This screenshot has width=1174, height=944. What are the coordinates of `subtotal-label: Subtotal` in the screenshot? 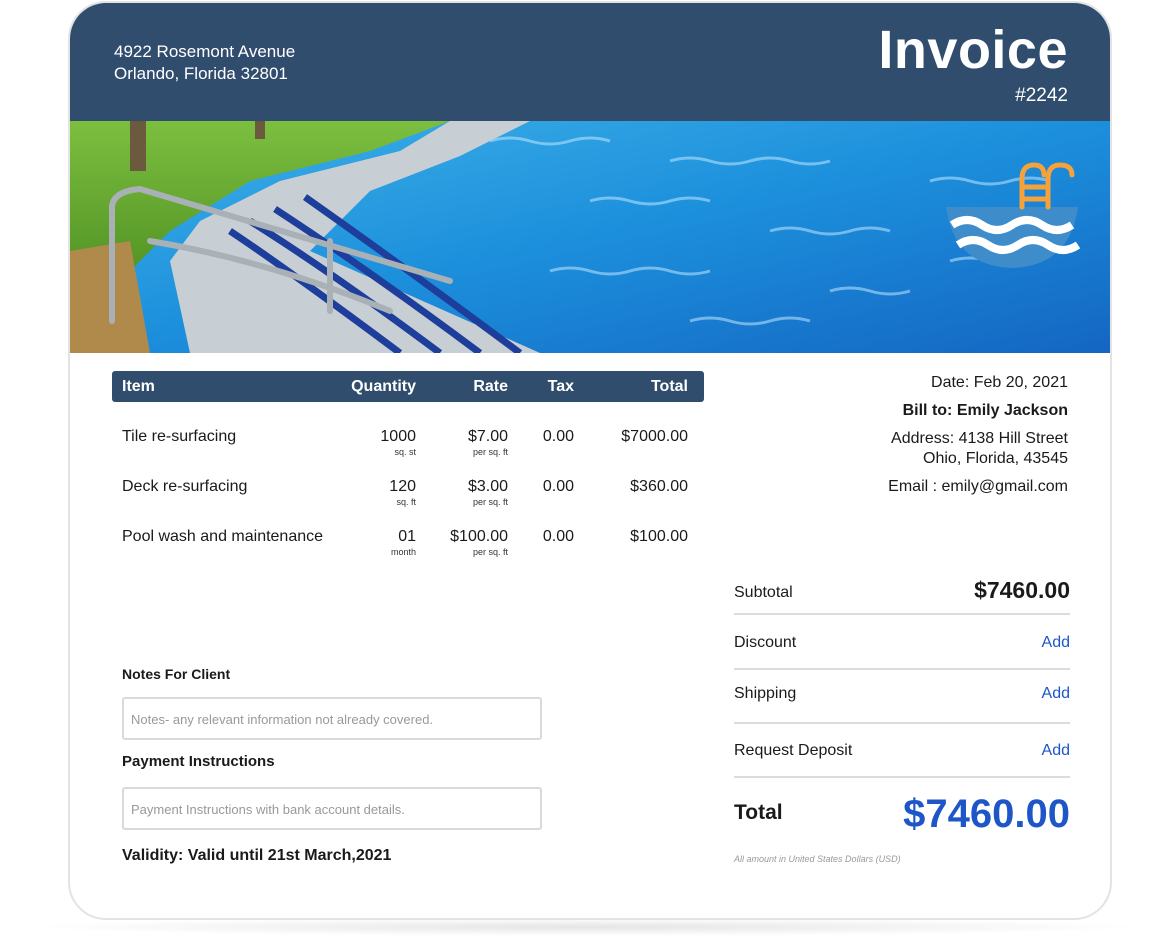 It's located at (763, 592).